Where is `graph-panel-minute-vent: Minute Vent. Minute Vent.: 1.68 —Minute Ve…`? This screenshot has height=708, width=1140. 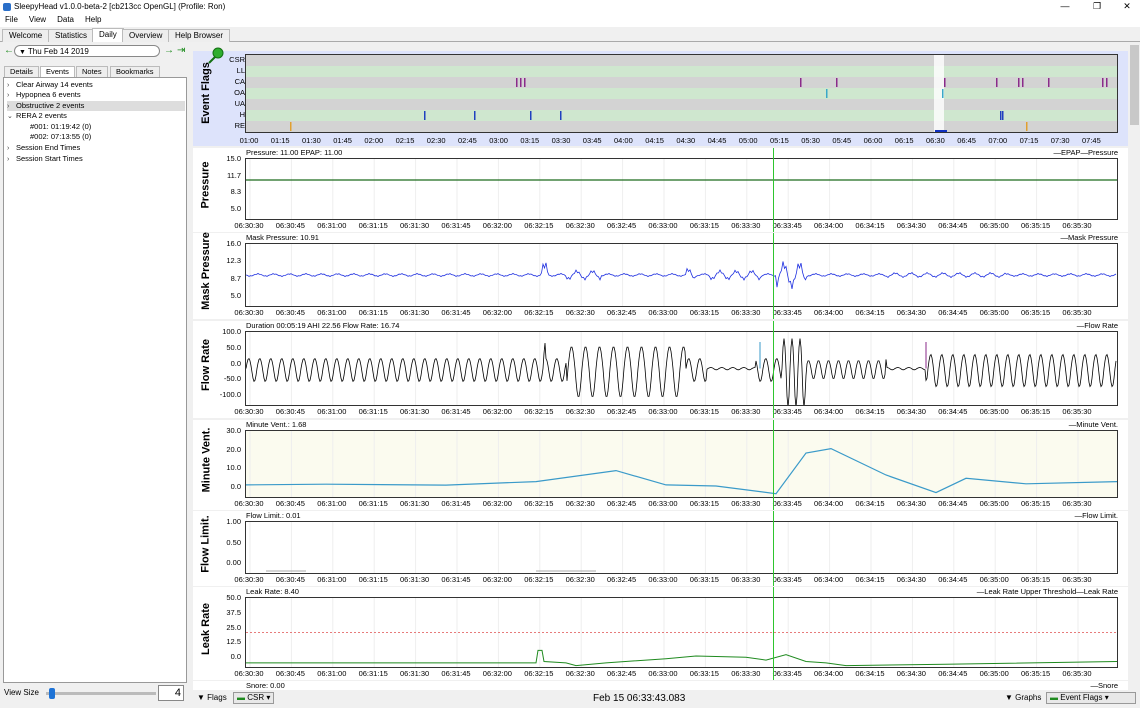
graph-panel-minute-vent: Minute Vent. Minute Vent.: 1.68 —Minute Ve… is located at coordinates (660, 465).